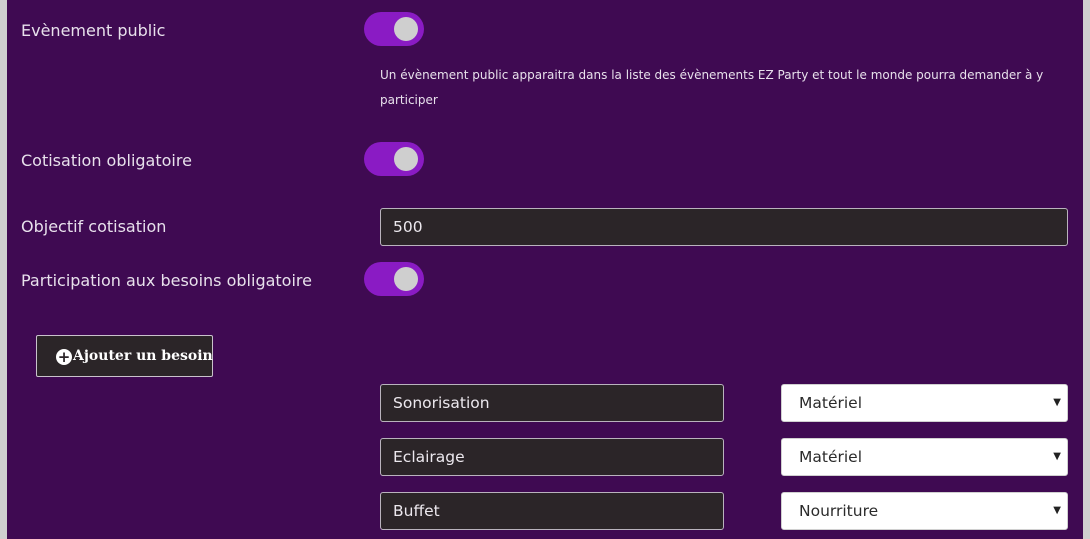 The image size is (1090, 539). Describe the element at coordinates (724, 227) in the screenshot. I see `contribution-goal-input: 500` at that location.